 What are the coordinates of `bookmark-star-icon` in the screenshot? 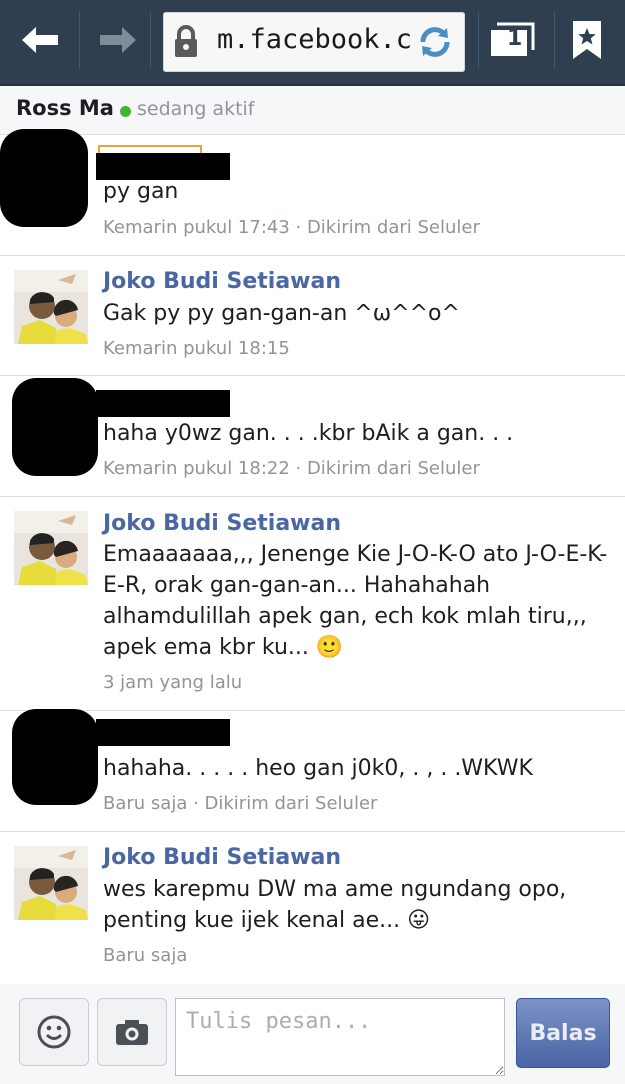 It's located at (587, 40).